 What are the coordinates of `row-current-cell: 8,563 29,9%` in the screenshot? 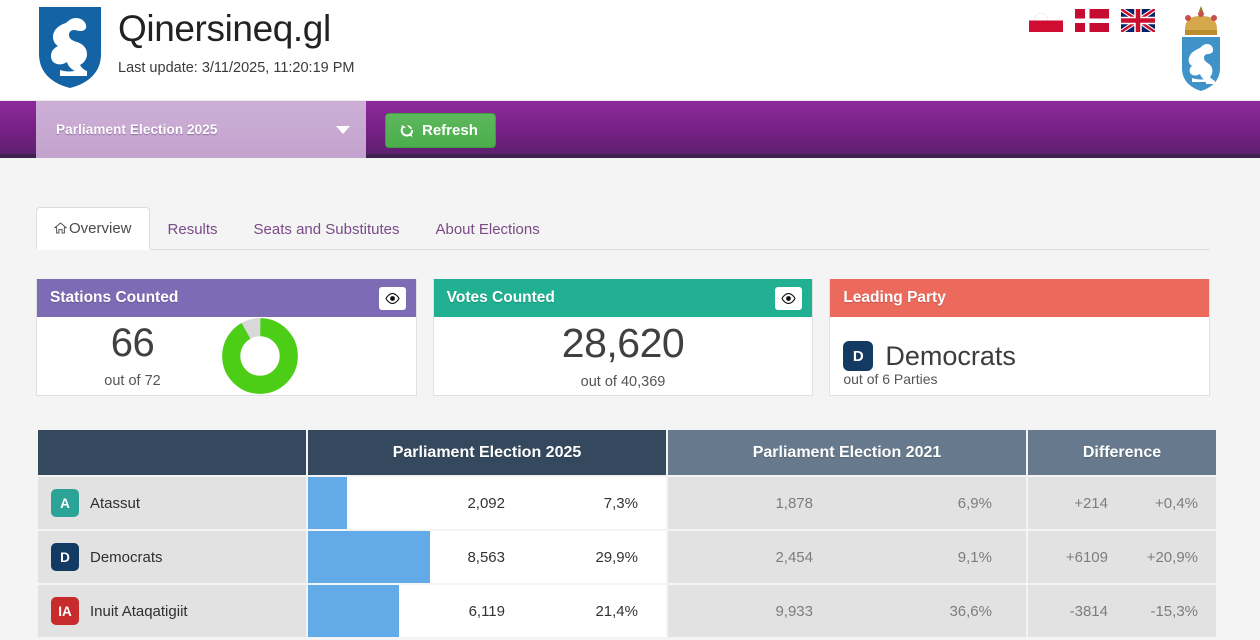 It's located at (487, 557).